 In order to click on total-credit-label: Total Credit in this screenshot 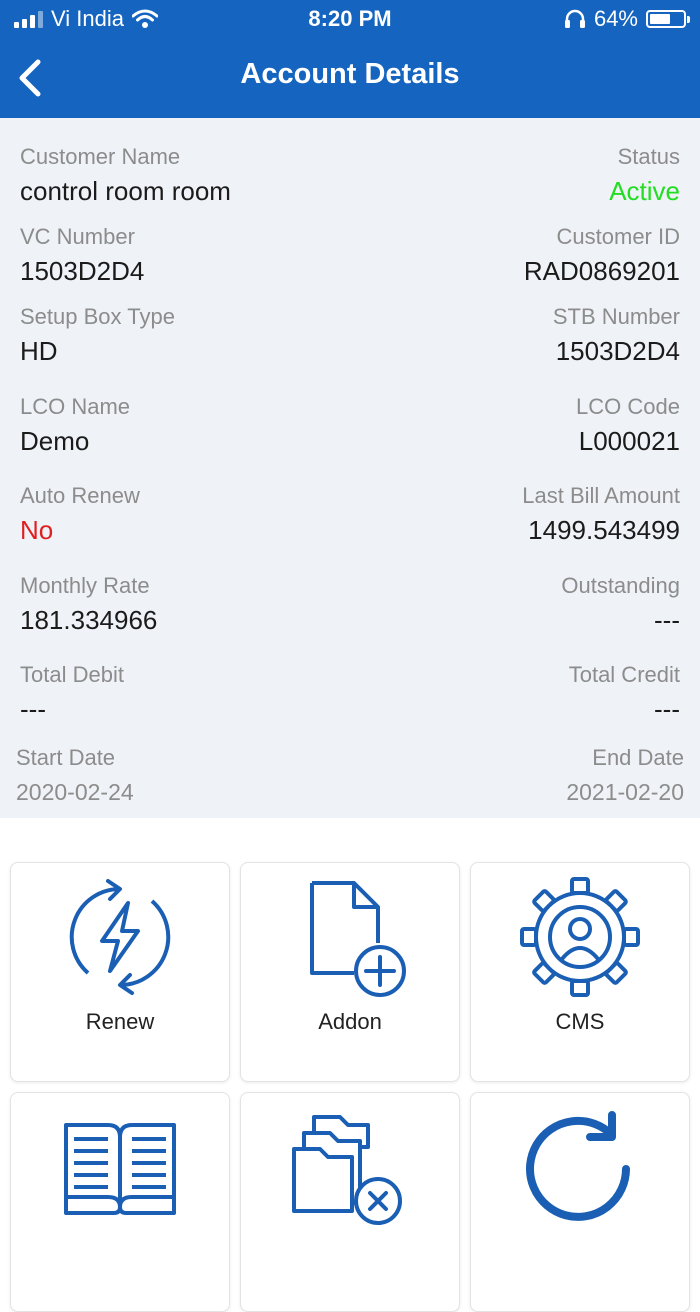, I will do `click(624, 674)`.